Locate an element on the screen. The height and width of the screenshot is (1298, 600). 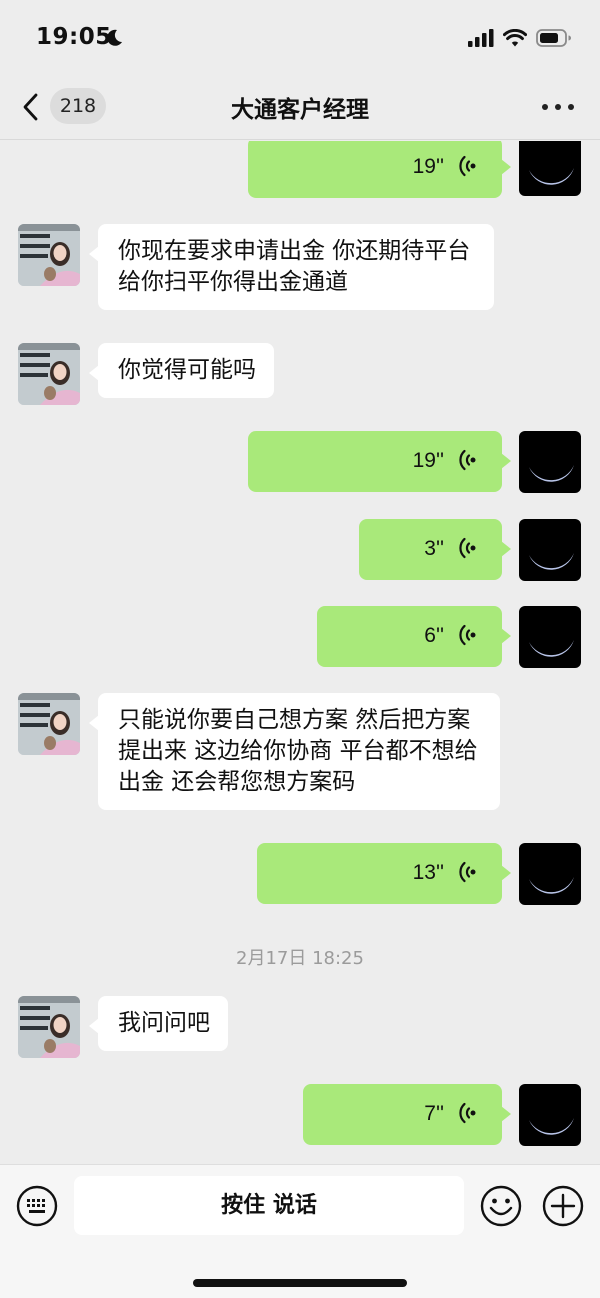
message-voice-out: 7'' is located at coordinates (300, 1115).